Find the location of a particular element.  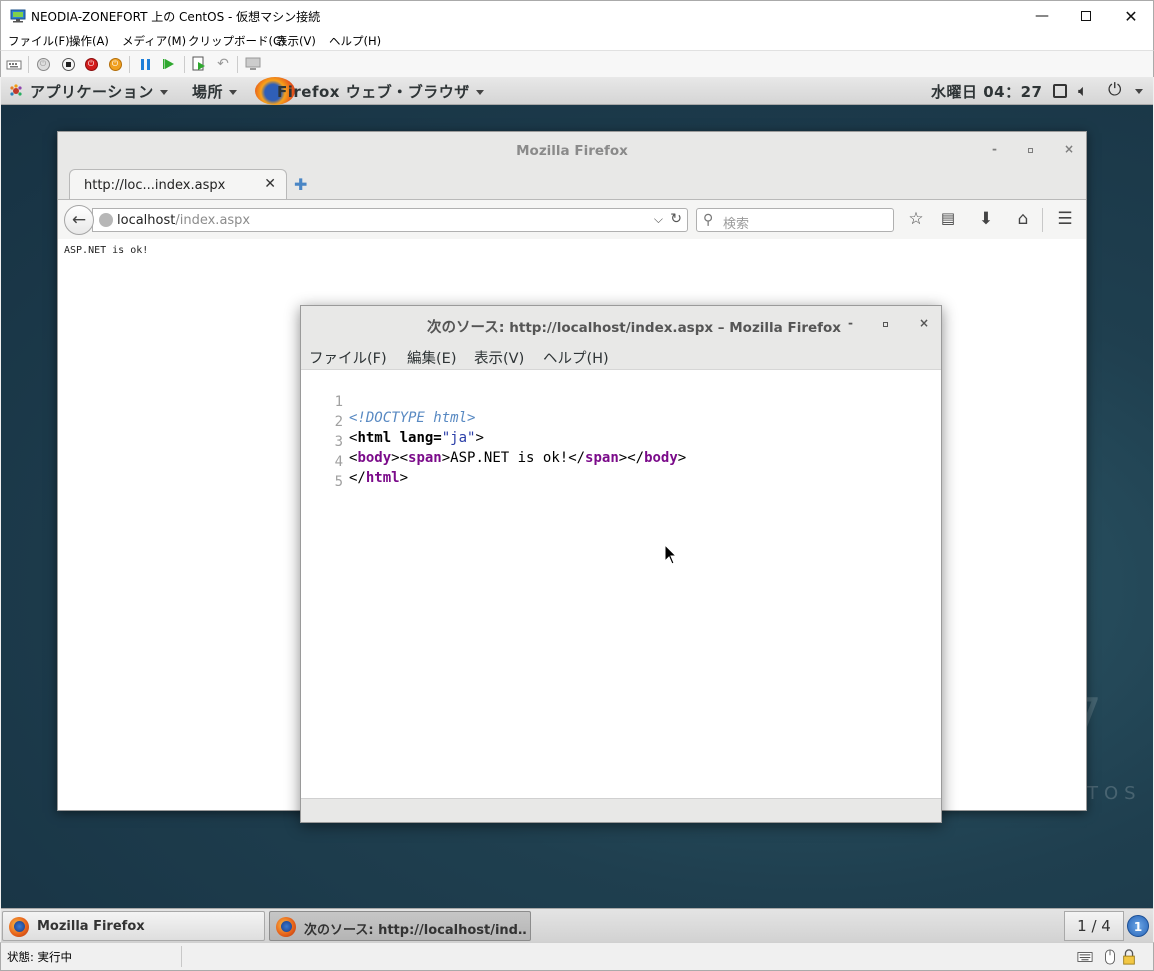

view-source-maximize-button is located at coordinates (885, 323).